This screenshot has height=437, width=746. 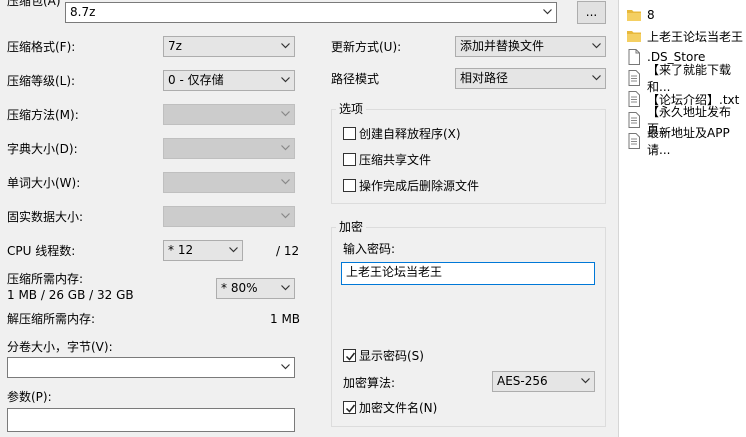 What do you see at coordinates (395, 160) in the screenshot?
I see `shared-files-label: 压缩共享文件` at bounding box center [395, 160].